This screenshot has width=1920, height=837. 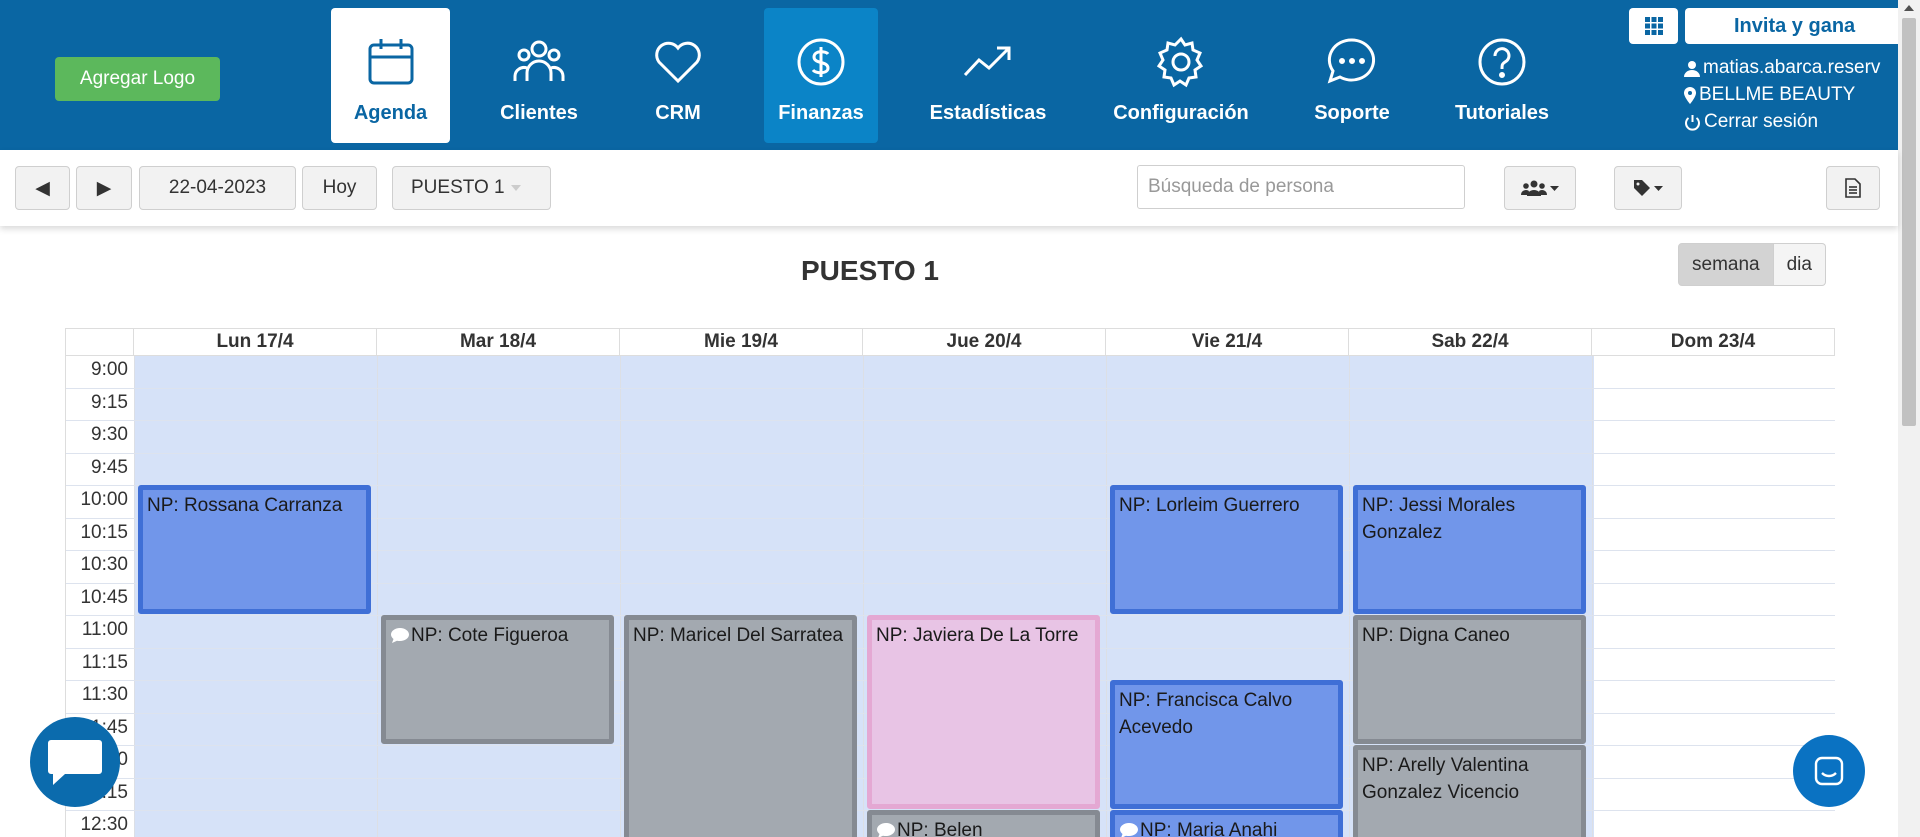 What do you see at coordinates (988, 113) in the screenshot?
I see `nav-label-estadisticas: Estadísticas` at bounding box center [988, 113].